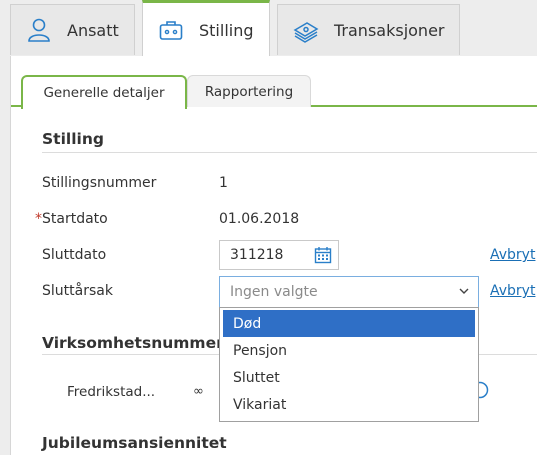  I want to click on section-title-stilling: Stilling, so click(73, 139).